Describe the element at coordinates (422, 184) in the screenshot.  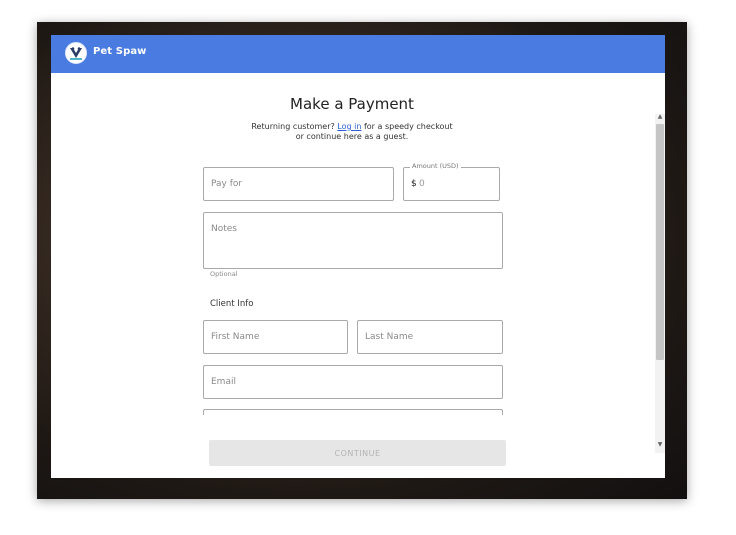
I see `amount-placeholder: 0` at that location.